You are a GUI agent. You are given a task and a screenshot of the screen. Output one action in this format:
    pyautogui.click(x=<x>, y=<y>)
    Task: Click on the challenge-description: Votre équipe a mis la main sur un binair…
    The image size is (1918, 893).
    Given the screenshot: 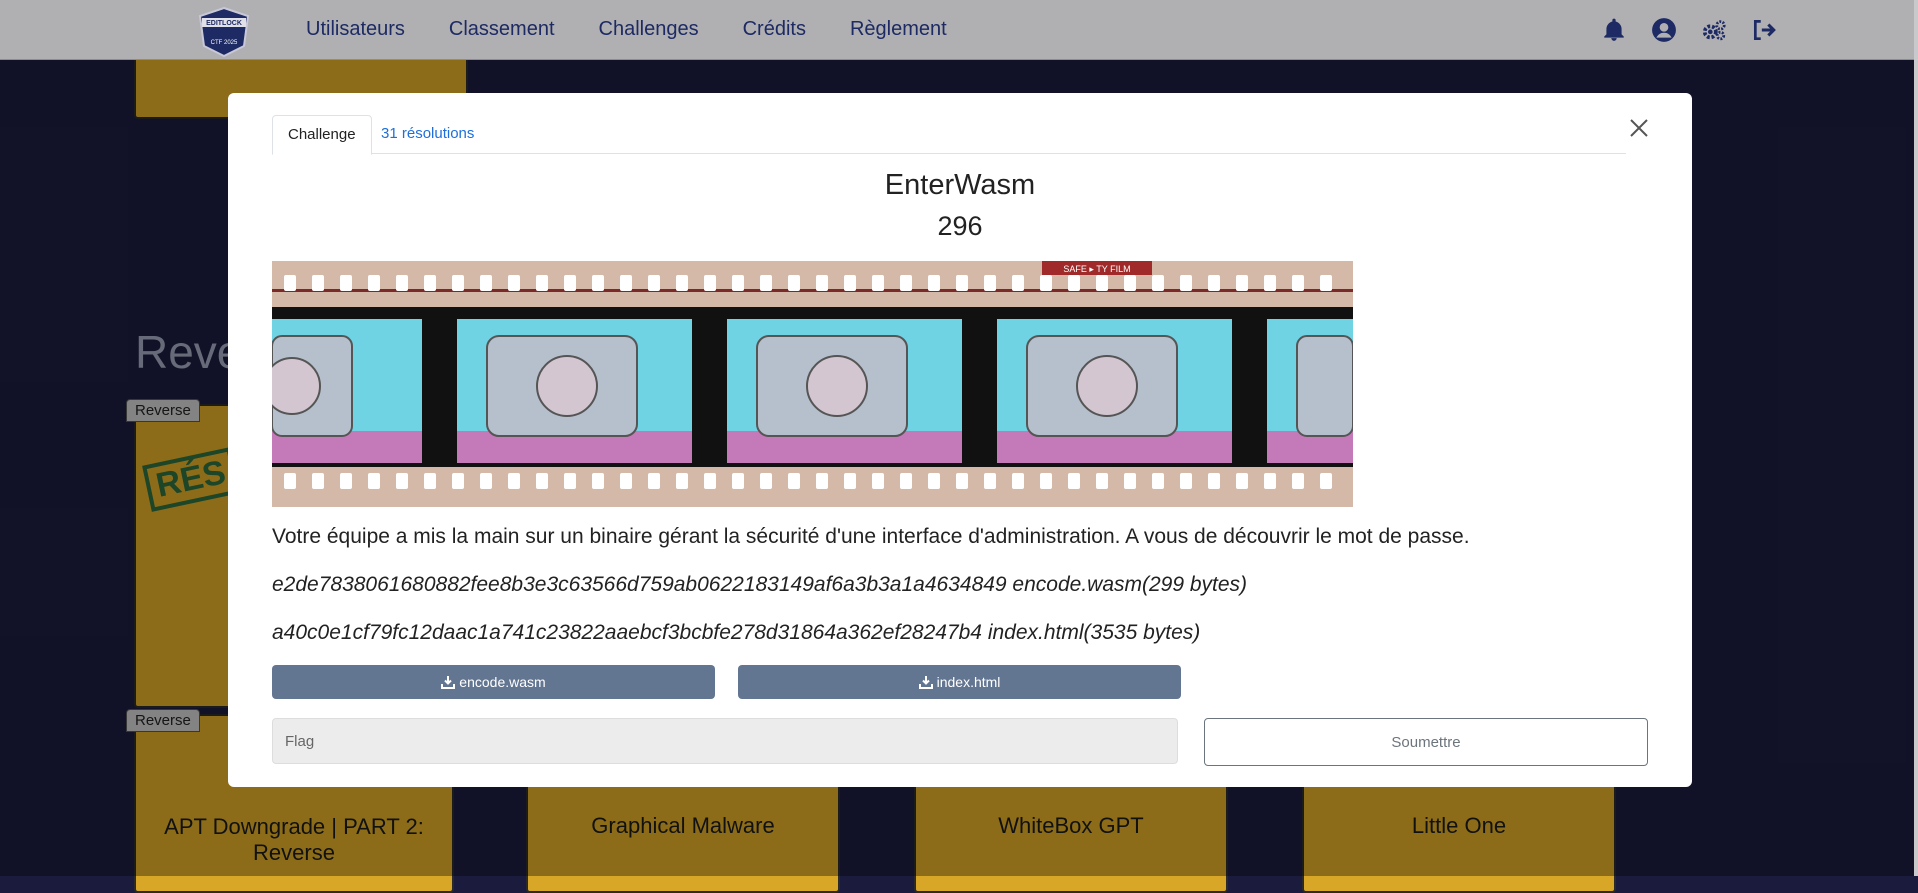 What is the action you would take?
    pyautogui.click(x=871, y=536)
    